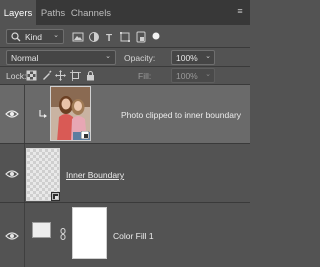 The width and height of the screenshot is (320, 267). I want to click on lock-all-icon, so click(90, 75).